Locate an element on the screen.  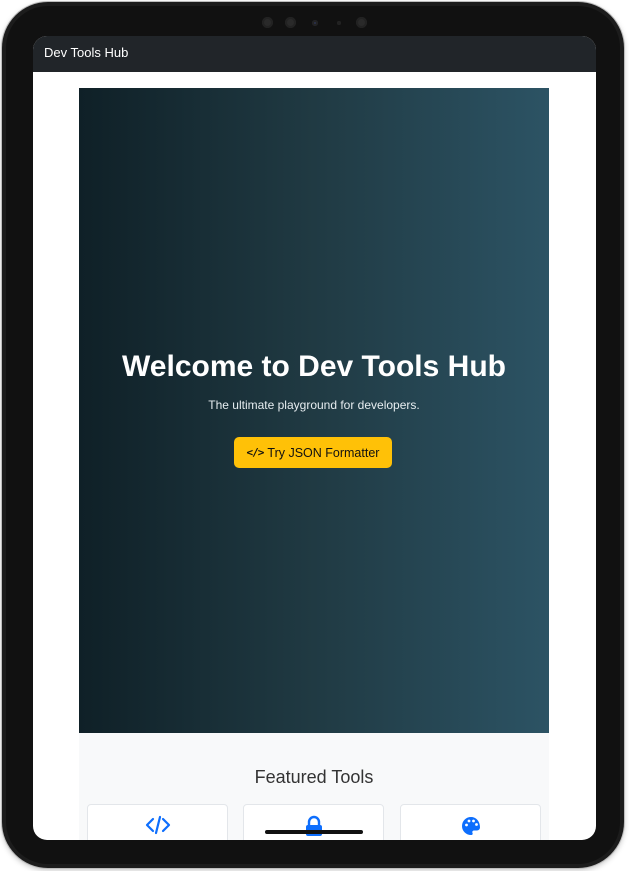
code-icon is located at coordinates (157, 827).